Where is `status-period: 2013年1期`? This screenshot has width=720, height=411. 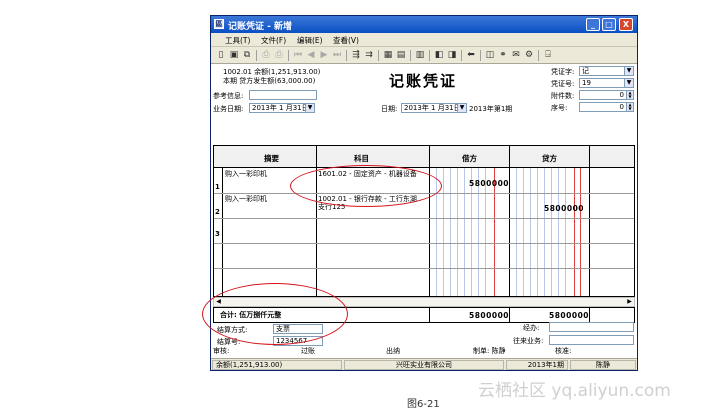 status-period: 2013年1期 is located at coordinates (537, 365).